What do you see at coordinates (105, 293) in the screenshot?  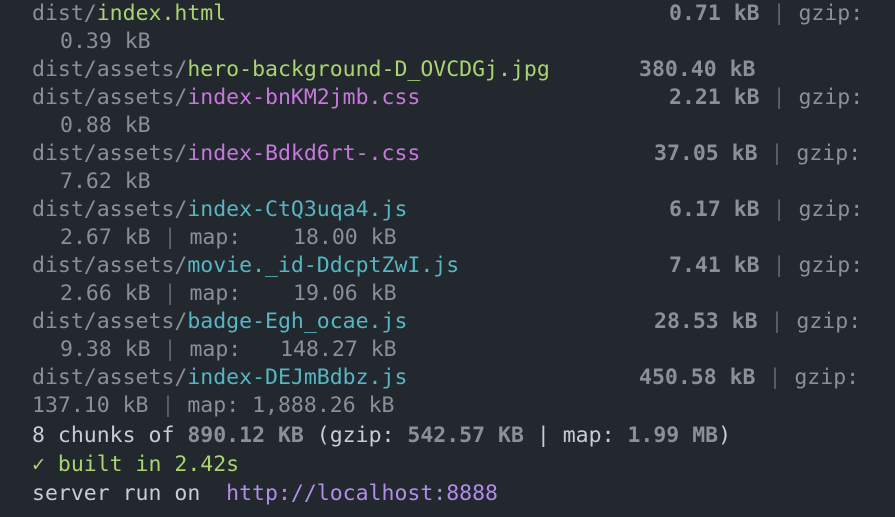 I see `gzip-size: 2.66 kB` at bounding box center [105, 293].